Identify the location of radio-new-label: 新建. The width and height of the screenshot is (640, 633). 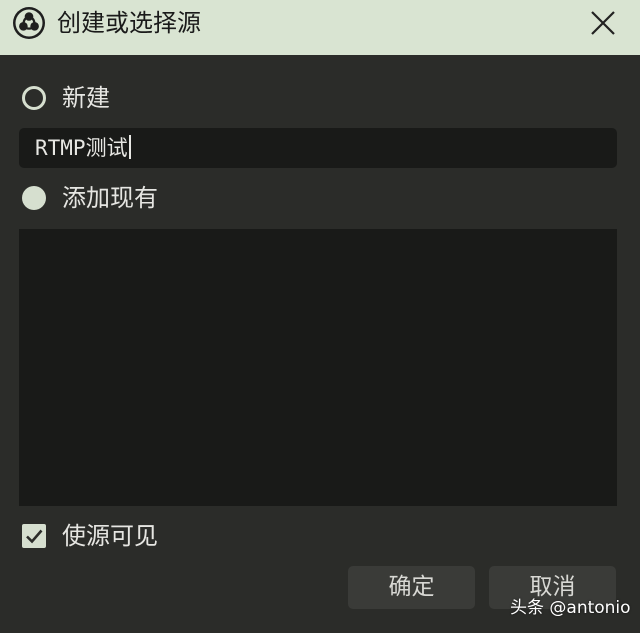
(86, 98).